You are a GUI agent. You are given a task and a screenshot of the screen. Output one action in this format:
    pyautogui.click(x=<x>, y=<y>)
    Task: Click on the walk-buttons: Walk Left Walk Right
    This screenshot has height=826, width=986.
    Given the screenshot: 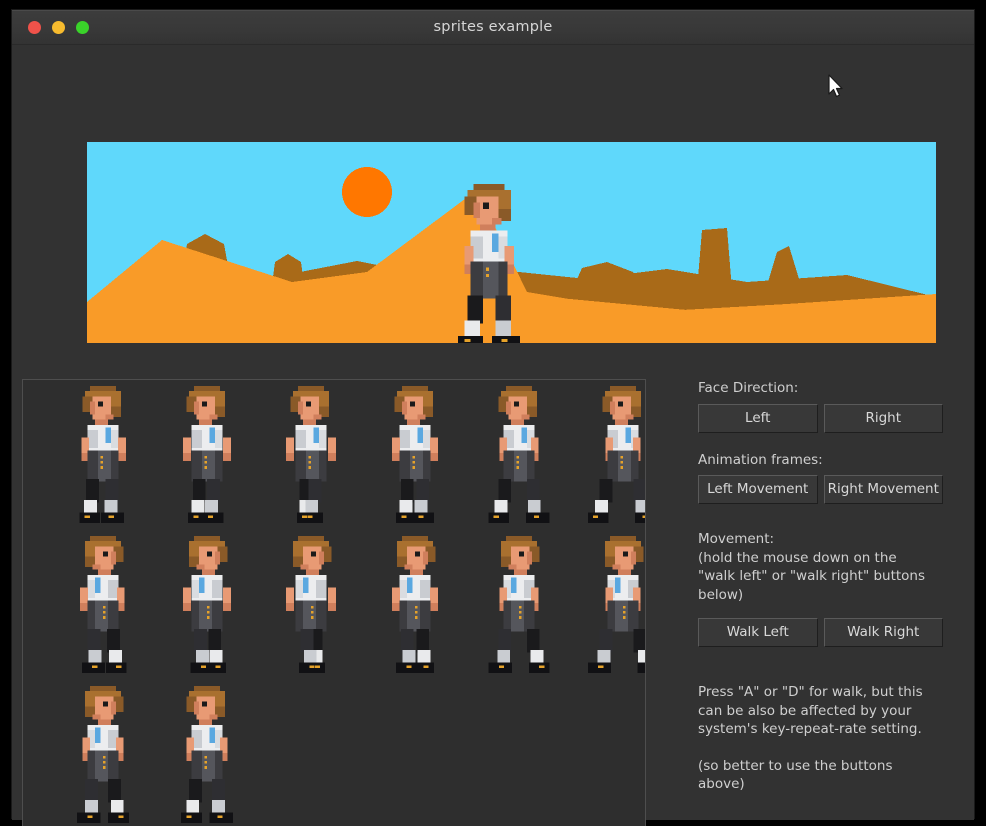 What is the action you would take?
    pyautogui.click(x=820, y=632)
    